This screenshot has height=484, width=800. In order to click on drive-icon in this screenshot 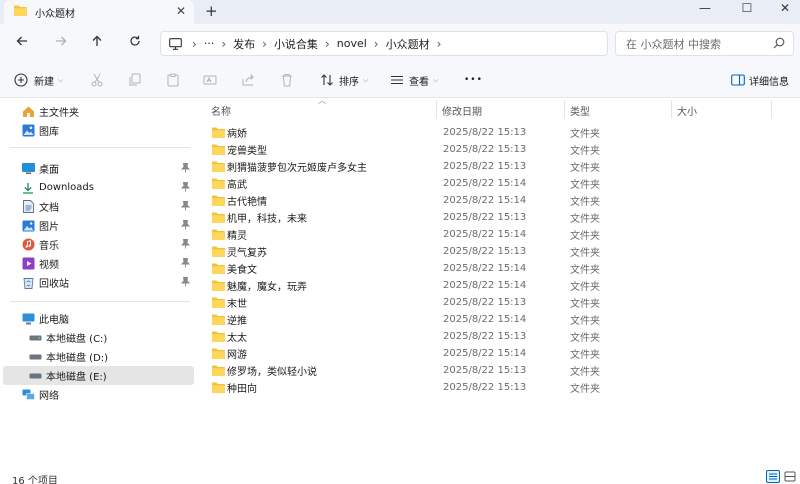, I will do `click(35, 376)`.